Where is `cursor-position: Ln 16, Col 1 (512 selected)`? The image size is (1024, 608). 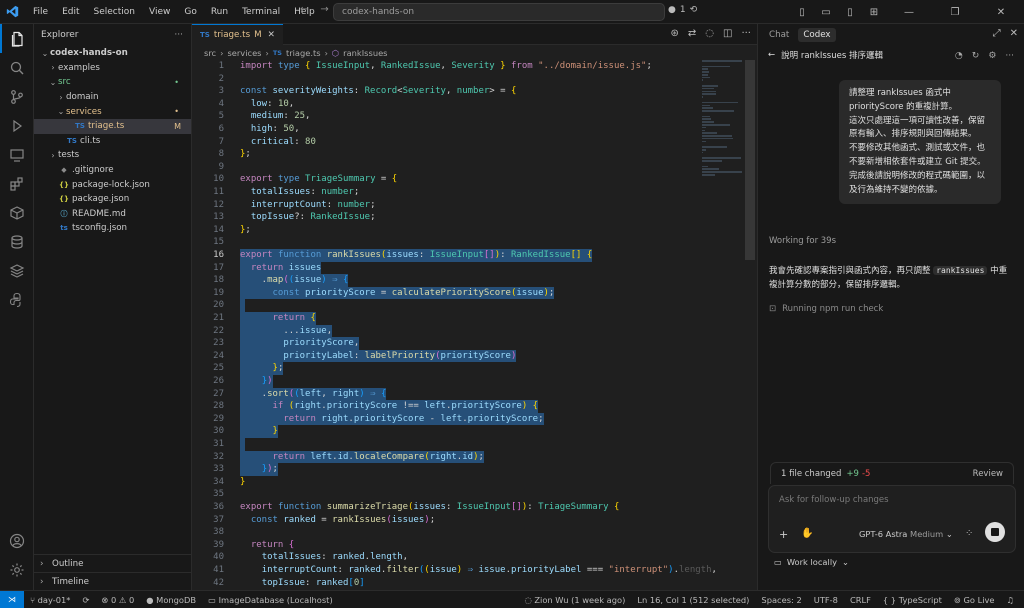 cursor-position: Ln 16, Col 1 (512 selected) is located at coordinates (693, 600).